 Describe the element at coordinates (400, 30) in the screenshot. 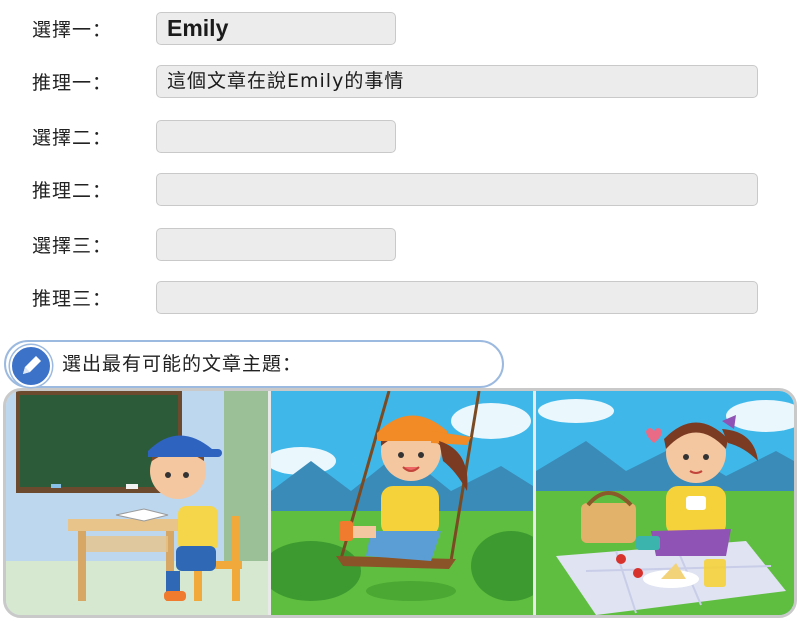

I see `choice-row-1: 選擇一： Emily` at that location.